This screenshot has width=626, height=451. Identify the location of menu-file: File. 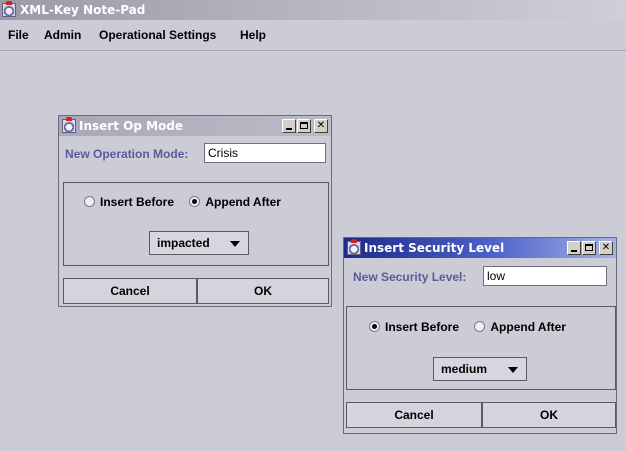
(18, 35).